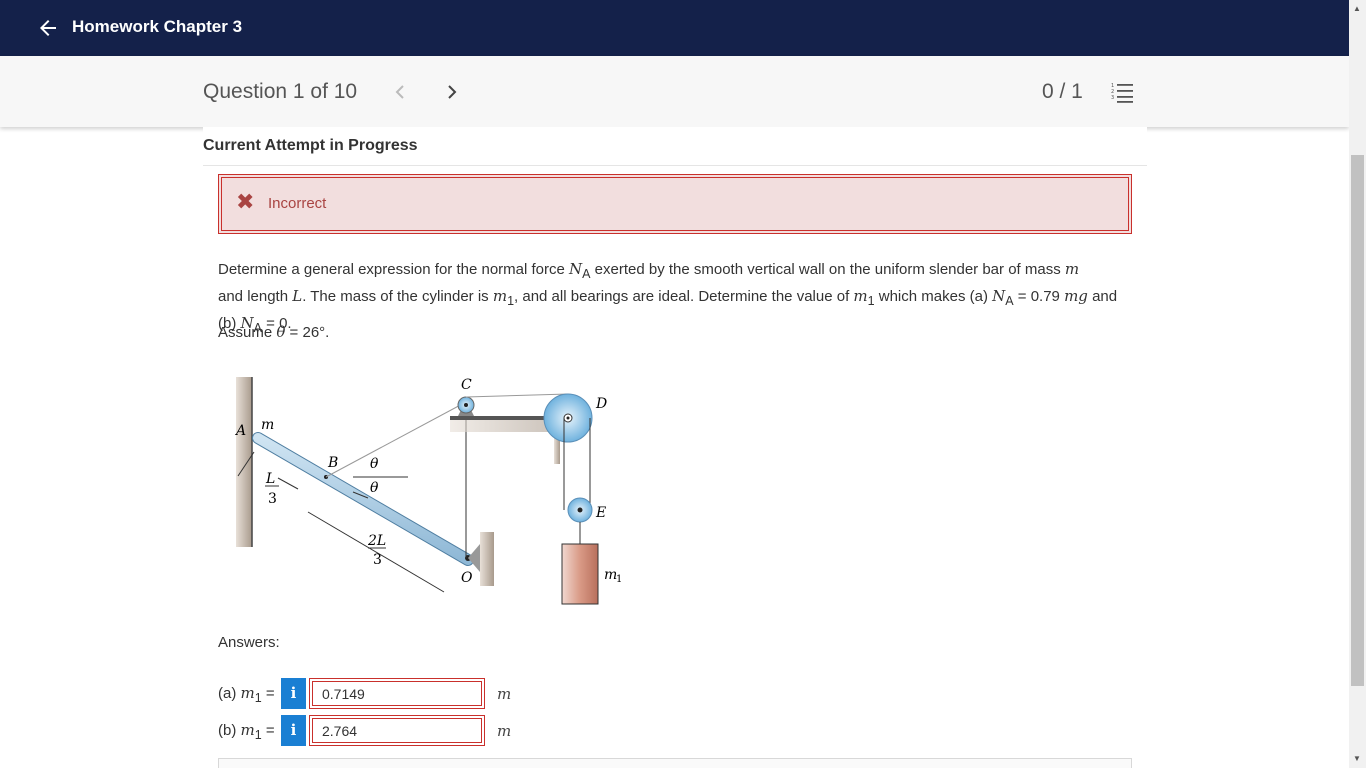 The height and width of the screenshot is (768, 1366). I want to click on answer-field-b, so click(397, 730).